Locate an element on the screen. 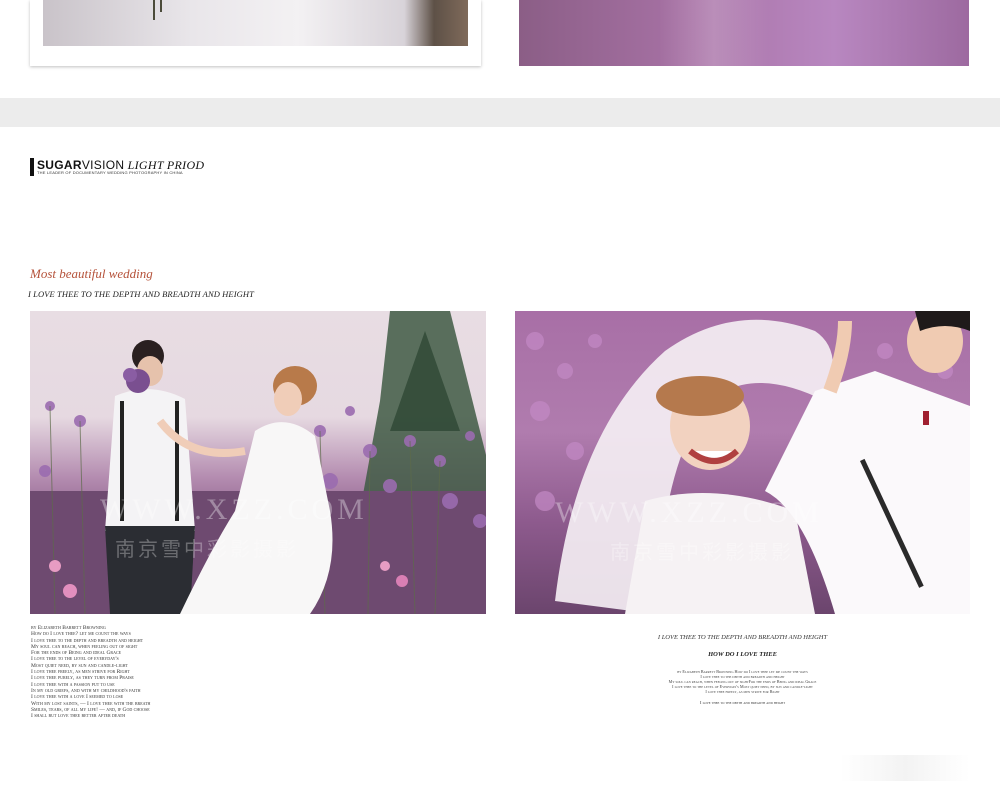  photo-card-top-left is located at coordinates (255, 33).